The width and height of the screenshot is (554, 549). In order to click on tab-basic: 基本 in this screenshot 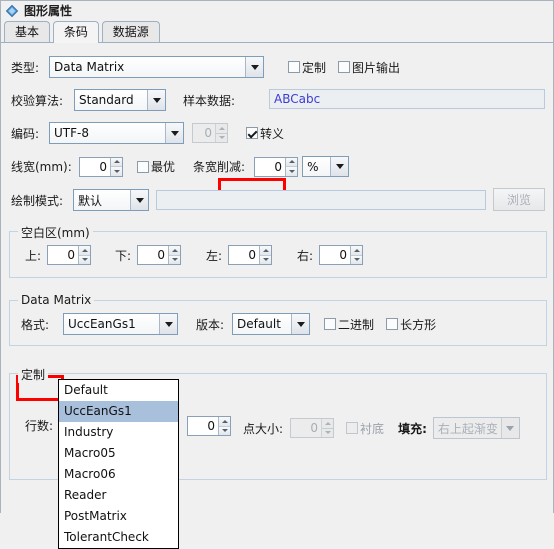, I will do `click(27, 31)`.